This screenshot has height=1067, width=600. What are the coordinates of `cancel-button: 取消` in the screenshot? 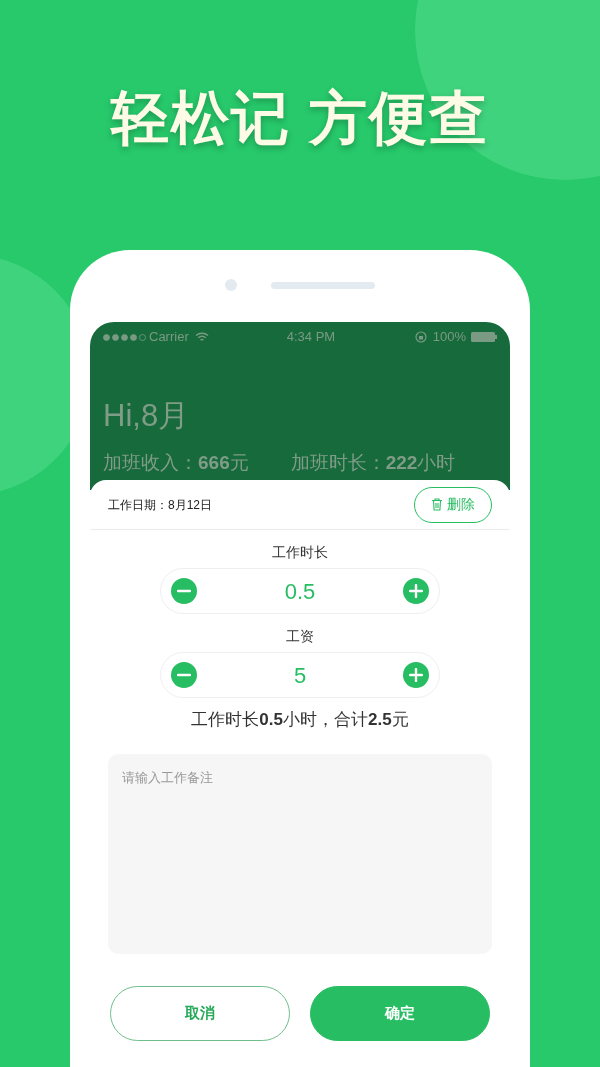 It's located at (200, 1013).